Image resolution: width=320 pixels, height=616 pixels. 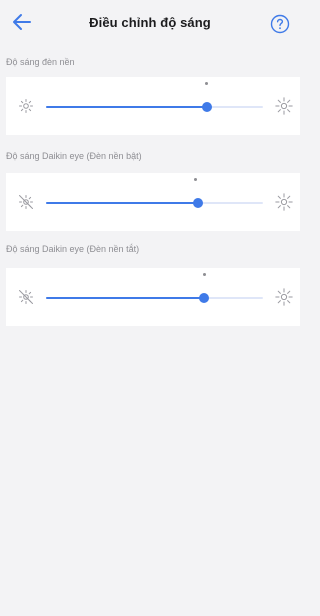 I want to click on daikin-eye-on-brightness-card, so click(x=153, y=202).